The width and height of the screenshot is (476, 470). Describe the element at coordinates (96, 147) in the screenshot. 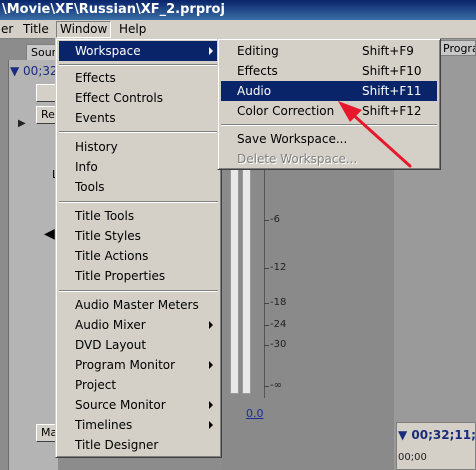

I see `menu-item-label: History` at that location.